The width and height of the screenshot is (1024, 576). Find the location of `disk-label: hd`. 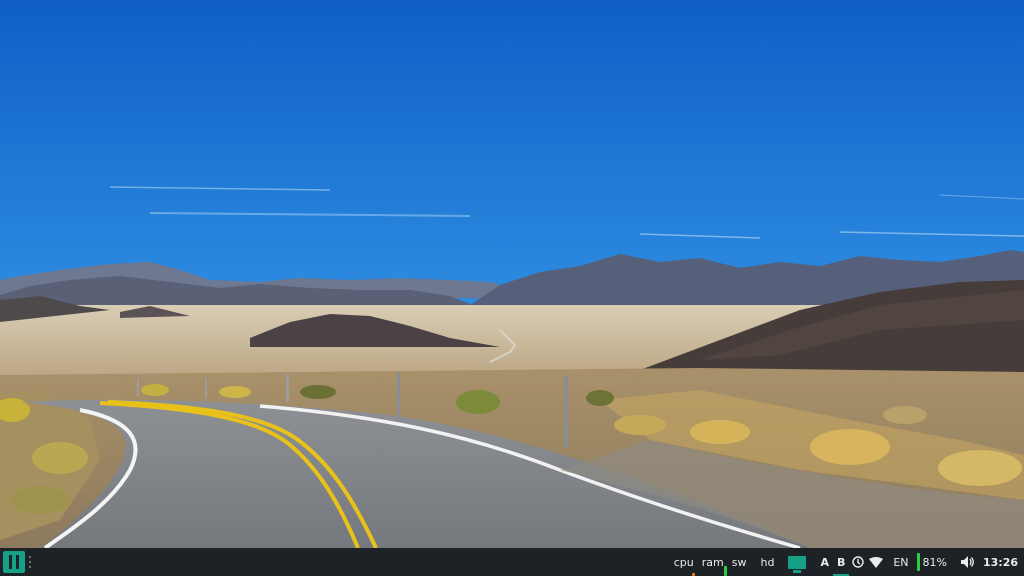

disk-label: hd is located at coordinates (767, 562).